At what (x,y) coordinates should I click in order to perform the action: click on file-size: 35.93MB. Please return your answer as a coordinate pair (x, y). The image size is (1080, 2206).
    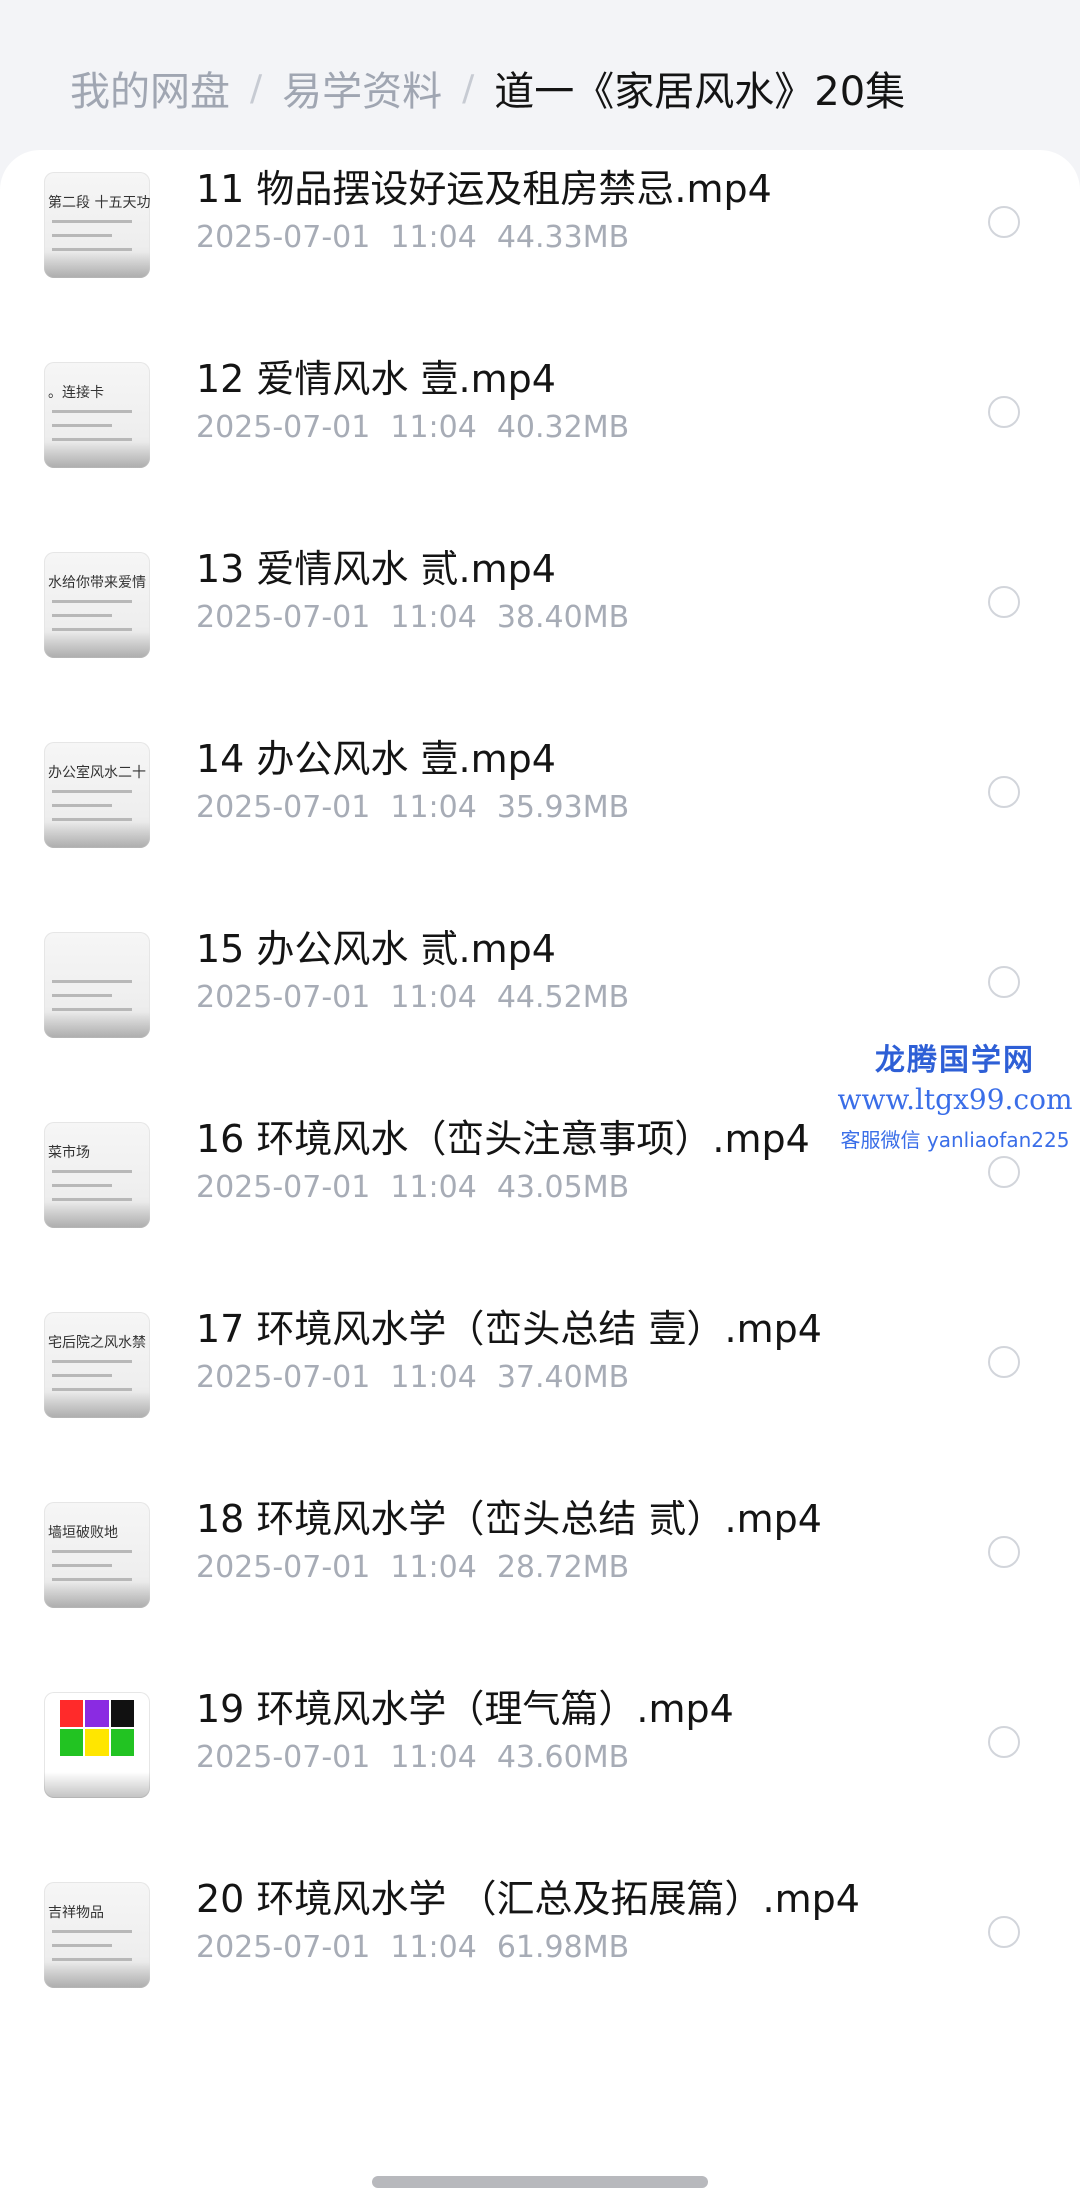
    Looking at the image, I should click on (563, 807).